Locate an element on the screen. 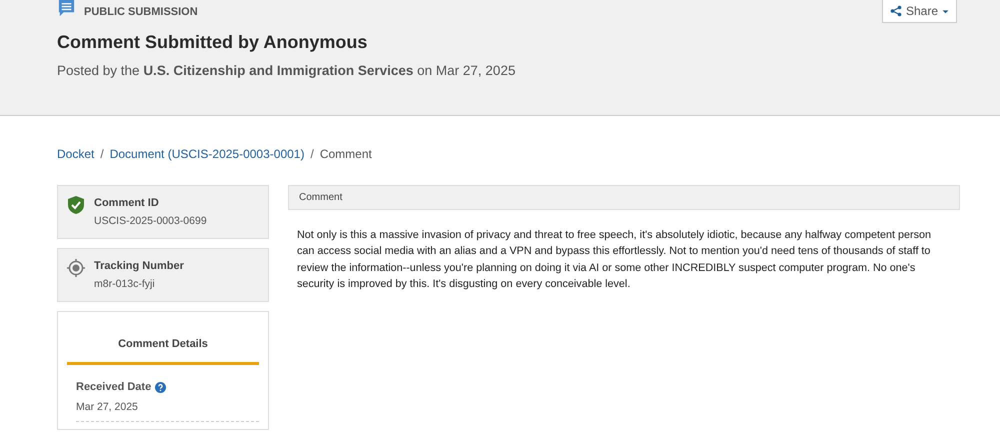  comment-text: Not only is this a massive invasion of privacy and threat to free speech, it's absolutely idiotic, because any halfway competent person can access social media with an alias and a VPN and bypass this effortlessly. Not to mention you'd need tens of thousands of staff to review the information--unless you're planning on doing it via AI or some other INCREDIBLY suspect computer program. No one's security is improved by this. It's disgusting on every conceivable level. is located at coordinates (614, 260).